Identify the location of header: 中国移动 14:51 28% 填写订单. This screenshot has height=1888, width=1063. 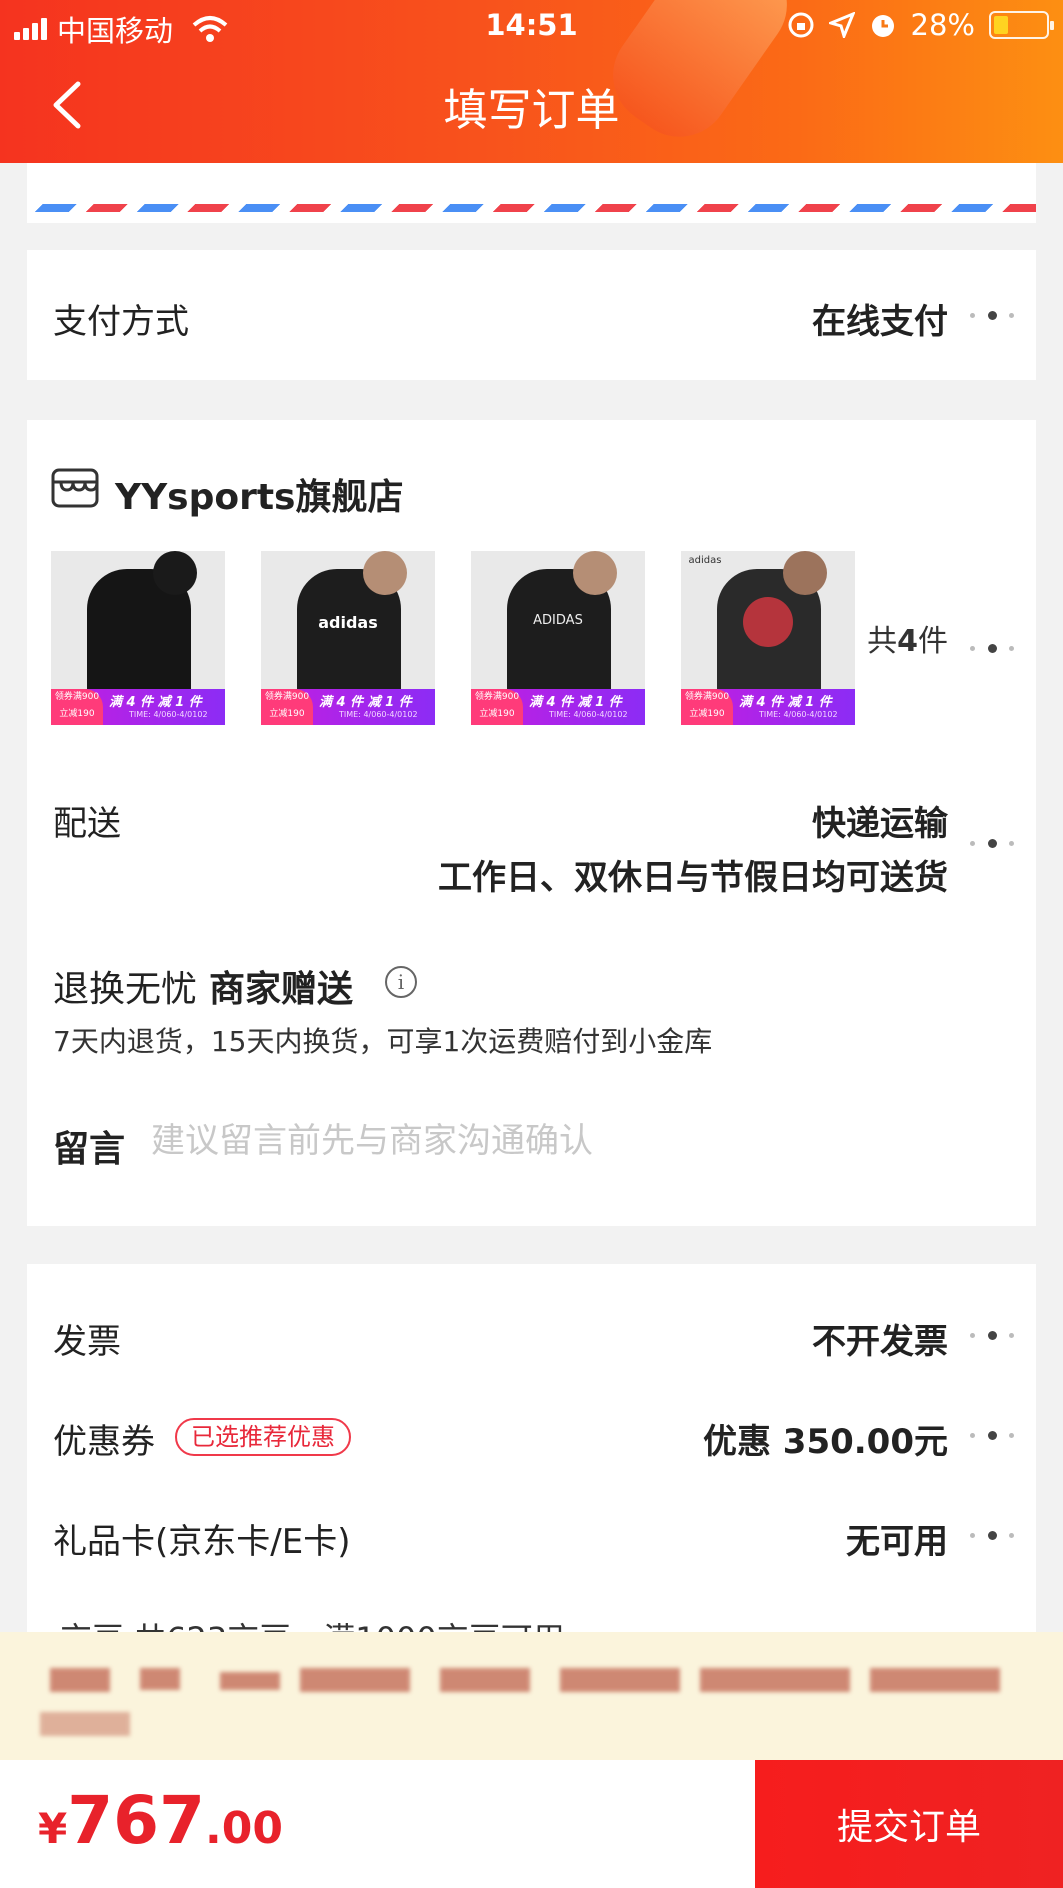
(531, 81).